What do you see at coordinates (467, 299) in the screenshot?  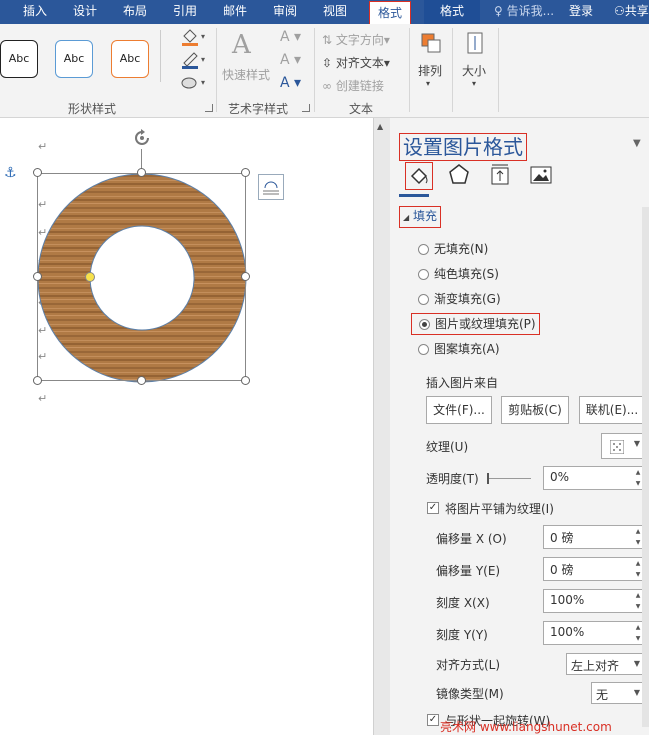 I see `radio-label: 渐变填充(G)` at bounding box center [467, 299].